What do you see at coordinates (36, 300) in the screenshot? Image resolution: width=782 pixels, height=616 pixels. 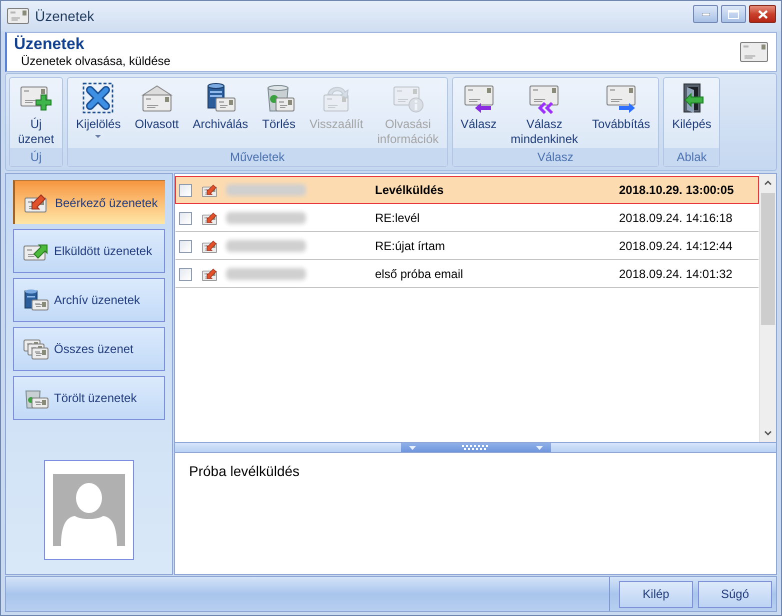 I see `server-envelope-icon` at bounding box center [36, 300].